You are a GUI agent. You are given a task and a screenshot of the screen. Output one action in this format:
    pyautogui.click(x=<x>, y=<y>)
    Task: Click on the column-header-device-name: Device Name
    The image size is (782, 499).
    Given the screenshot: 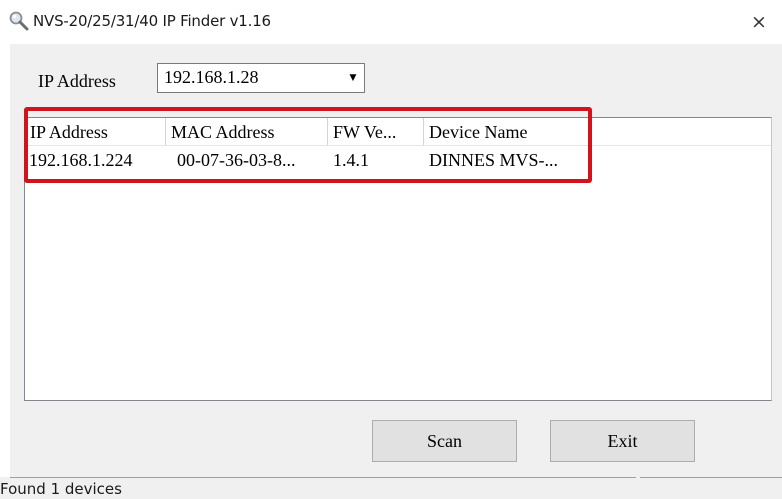 What is the action you would take?
    pyautogui.click(x=508, y=131)
    